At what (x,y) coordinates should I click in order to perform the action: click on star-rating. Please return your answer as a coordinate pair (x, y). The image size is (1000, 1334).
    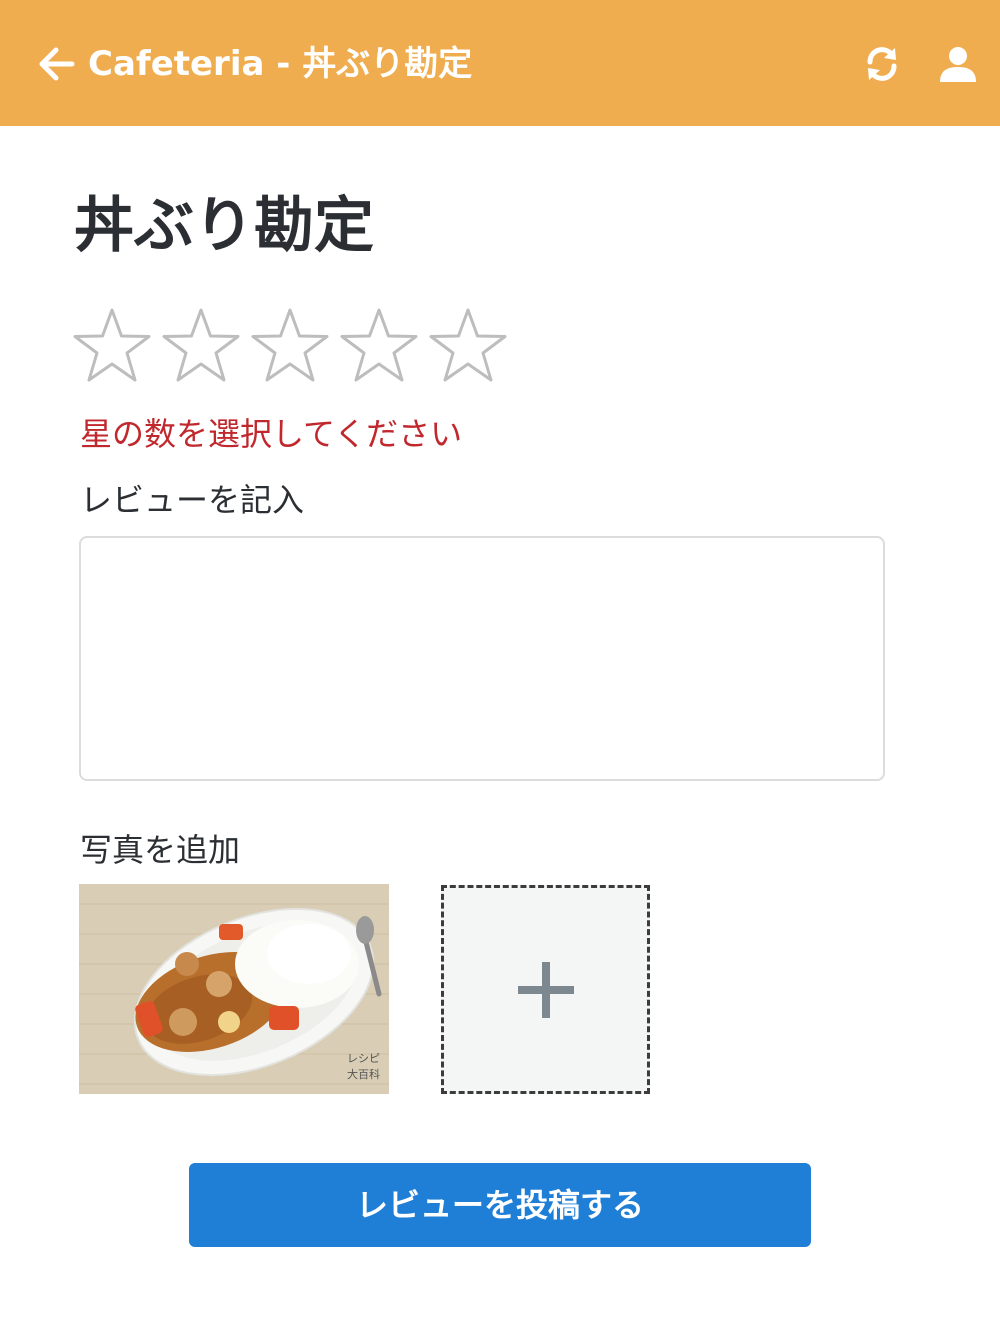
    Looking at the image, I should click on (297, 348).